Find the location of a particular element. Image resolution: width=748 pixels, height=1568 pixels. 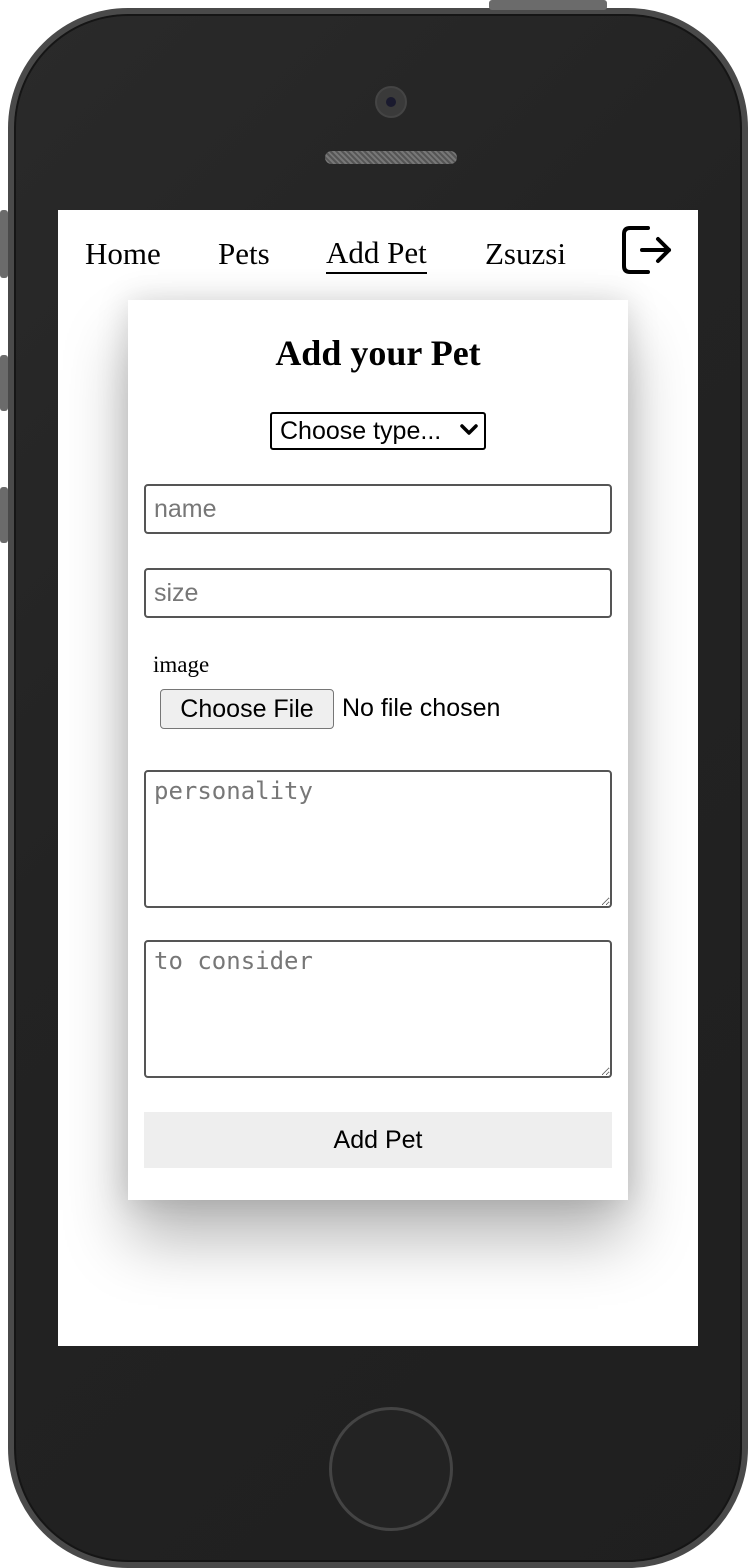

nav-add-pet: Add Pet is located at coordinates (376, 254).